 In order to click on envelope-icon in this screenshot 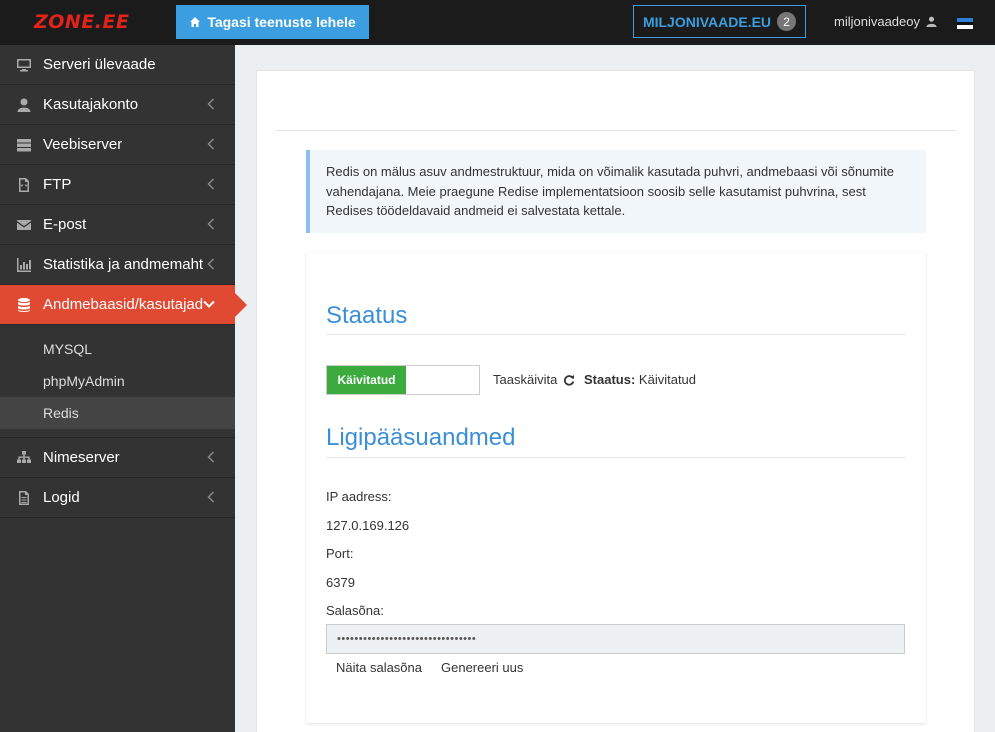, I will do `click(24, 224)`.